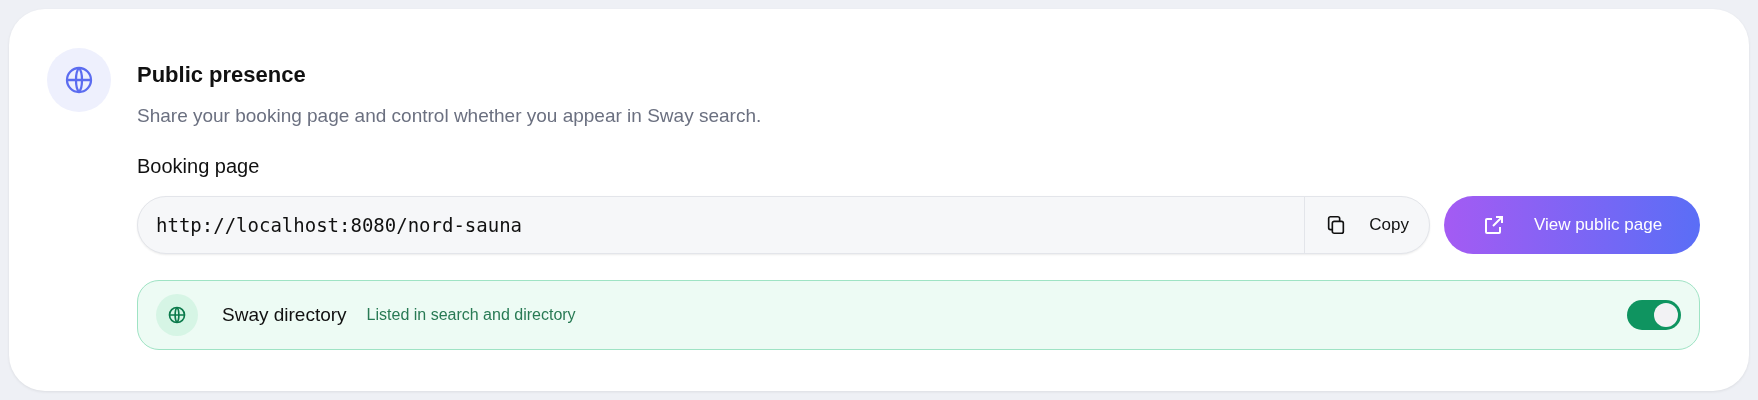 The image size is (1758, 400). What do you see at coordinates (222, 75) in the screenshot?
I see `section-title: Public presence` at bounding box center [222, 75].